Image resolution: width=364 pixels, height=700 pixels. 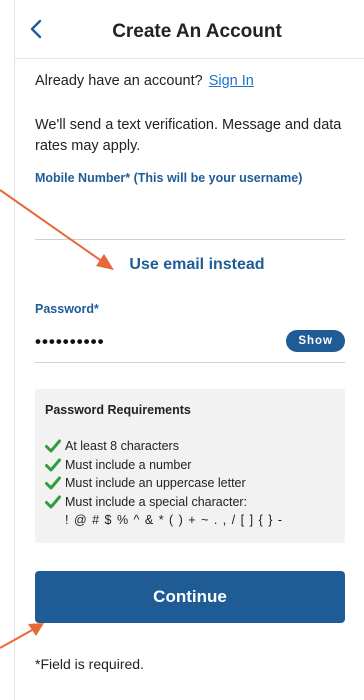 I want to click on account-prompt: Already have an account? Sign In, so click(x=190, y=81).